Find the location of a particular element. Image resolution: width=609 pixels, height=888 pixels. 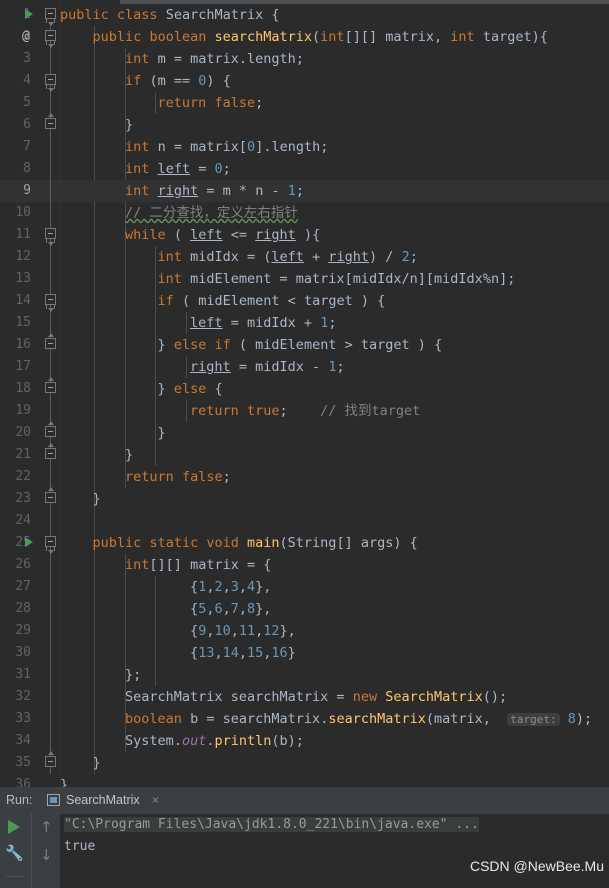

editor-gutter: 12 is located at coordinates (30, 257).